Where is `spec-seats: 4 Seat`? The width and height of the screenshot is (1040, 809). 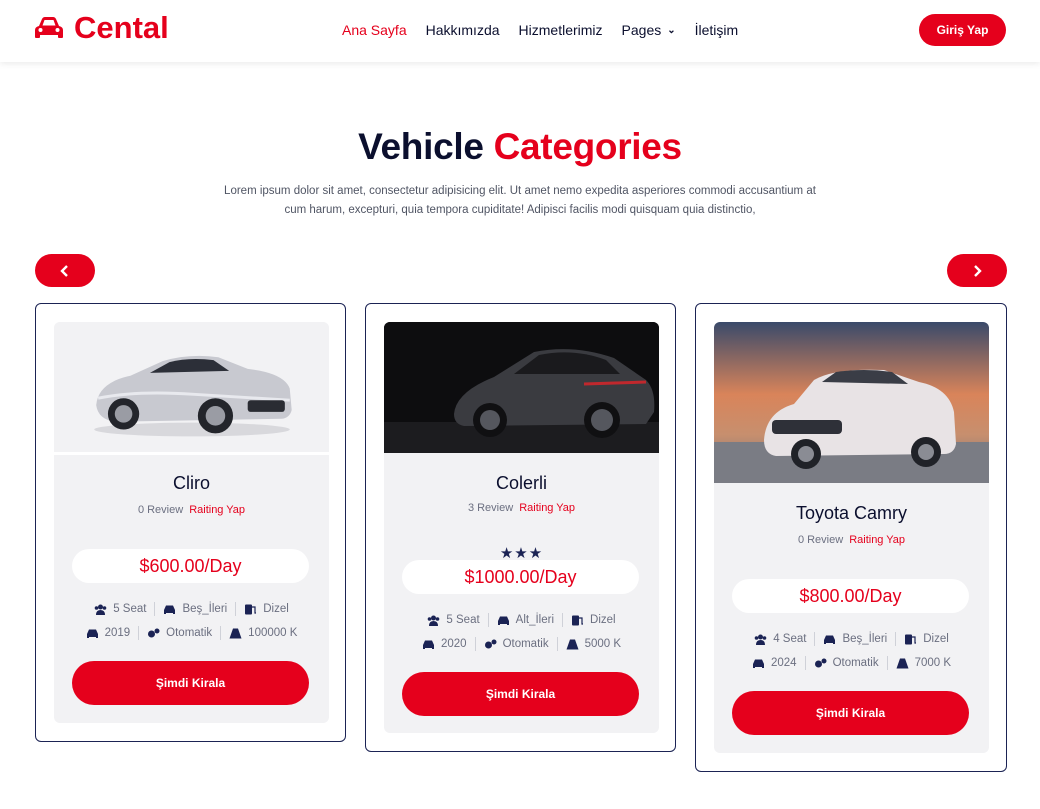 spec-seats: 4 Seat is located at coordinates (781, 639).